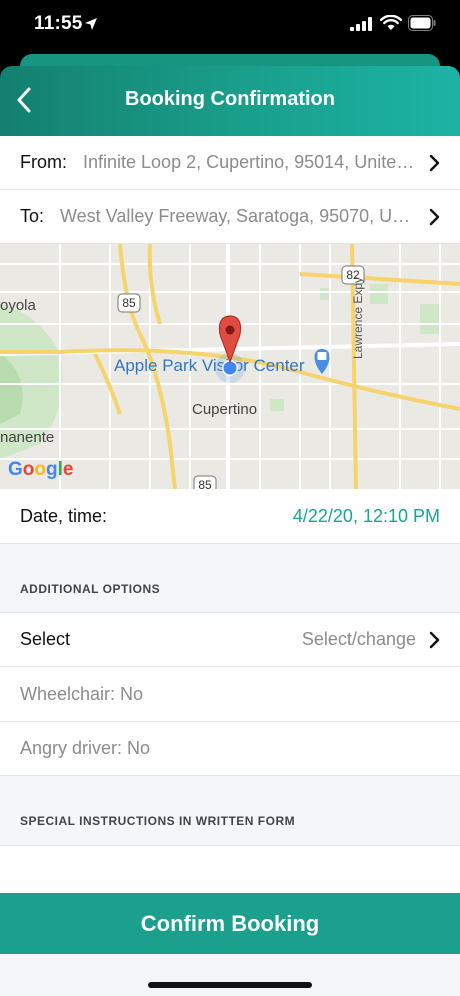  I want to click on select-value: Select/change, so click(358, 639).